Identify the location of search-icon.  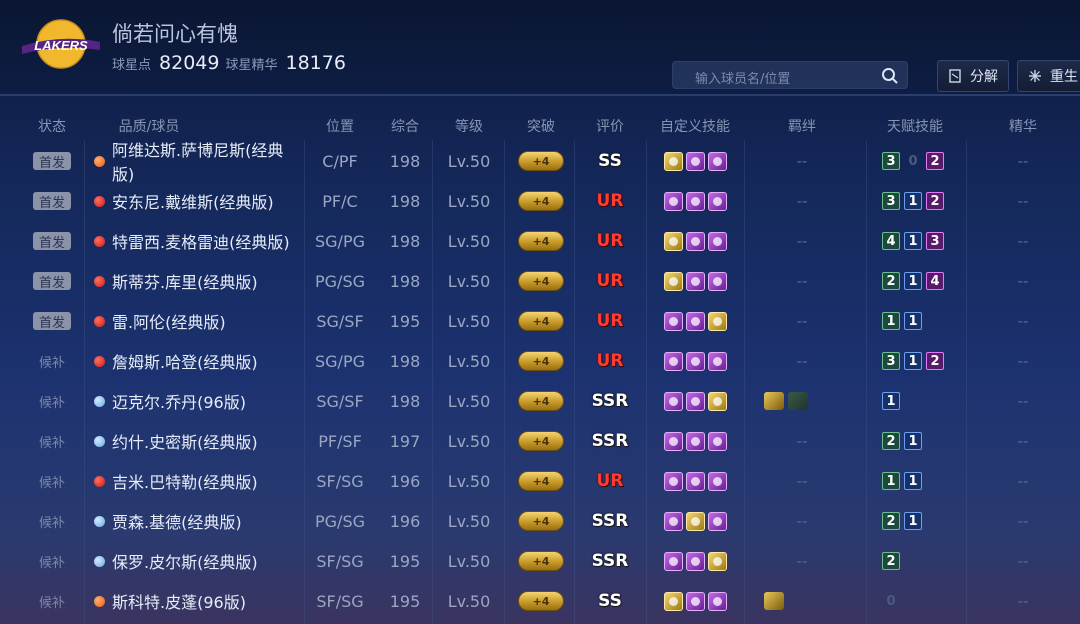
(890, 76).